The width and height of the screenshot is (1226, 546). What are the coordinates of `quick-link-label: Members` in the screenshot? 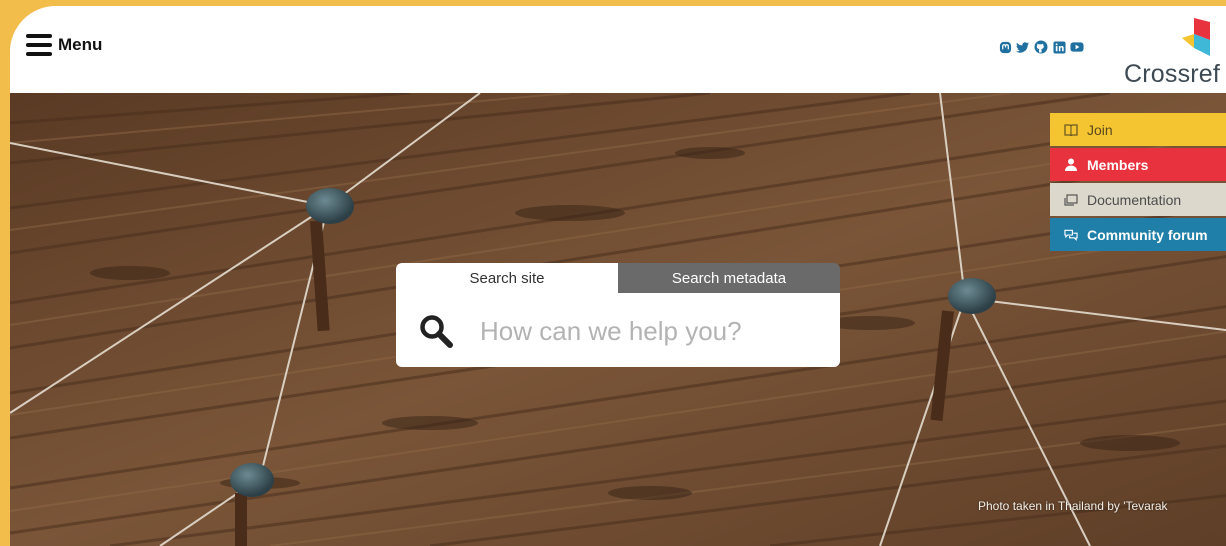 It's located at (1118, 164).